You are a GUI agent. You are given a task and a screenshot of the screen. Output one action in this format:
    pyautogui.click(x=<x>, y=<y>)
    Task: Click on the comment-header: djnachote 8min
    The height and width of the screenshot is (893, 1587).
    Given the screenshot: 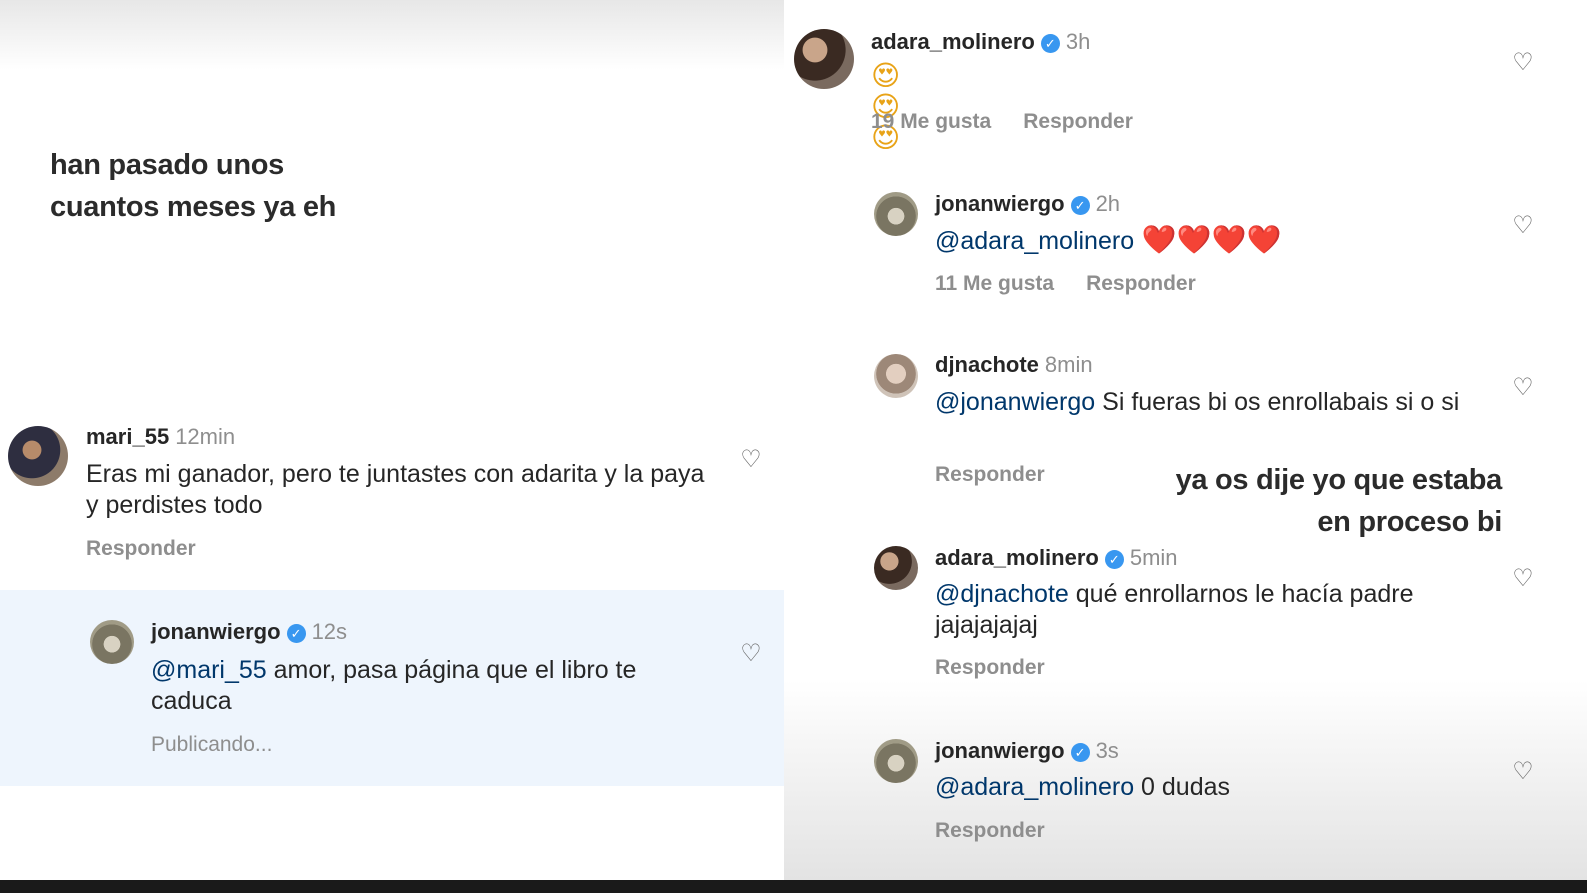 What is the action you would take?
    pyautogui.click(x=1014, y=365)
    